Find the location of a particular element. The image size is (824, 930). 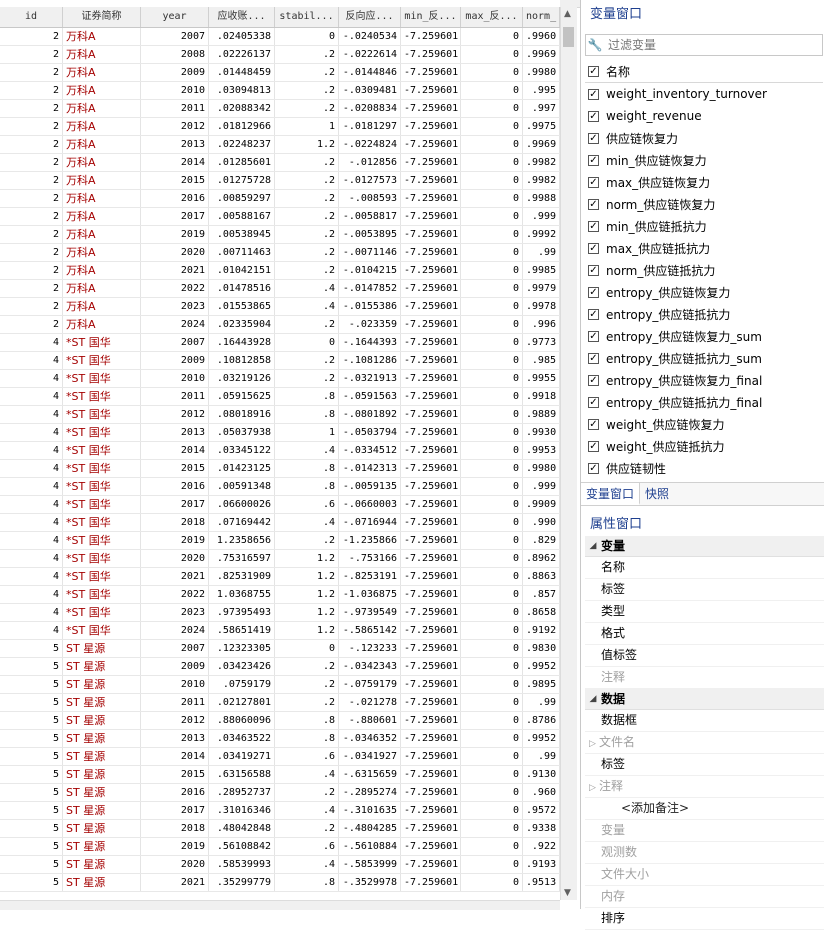

table-cell: .07169442 is located at coordinates (242, 522).